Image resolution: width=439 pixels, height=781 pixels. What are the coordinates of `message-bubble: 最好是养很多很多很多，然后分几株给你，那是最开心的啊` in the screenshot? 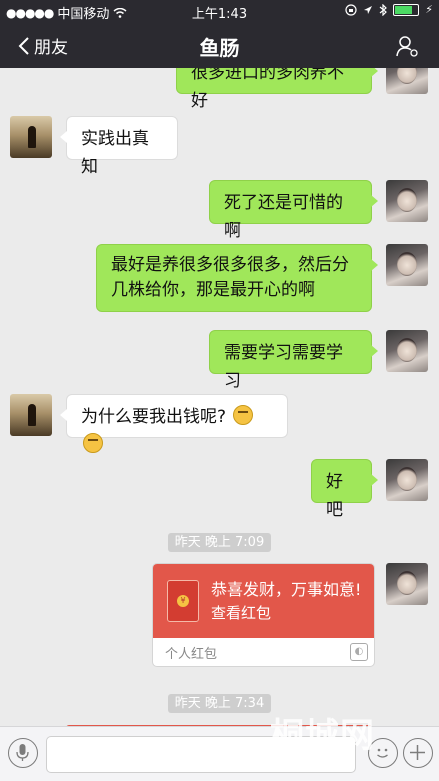 It's located at (237, 278).